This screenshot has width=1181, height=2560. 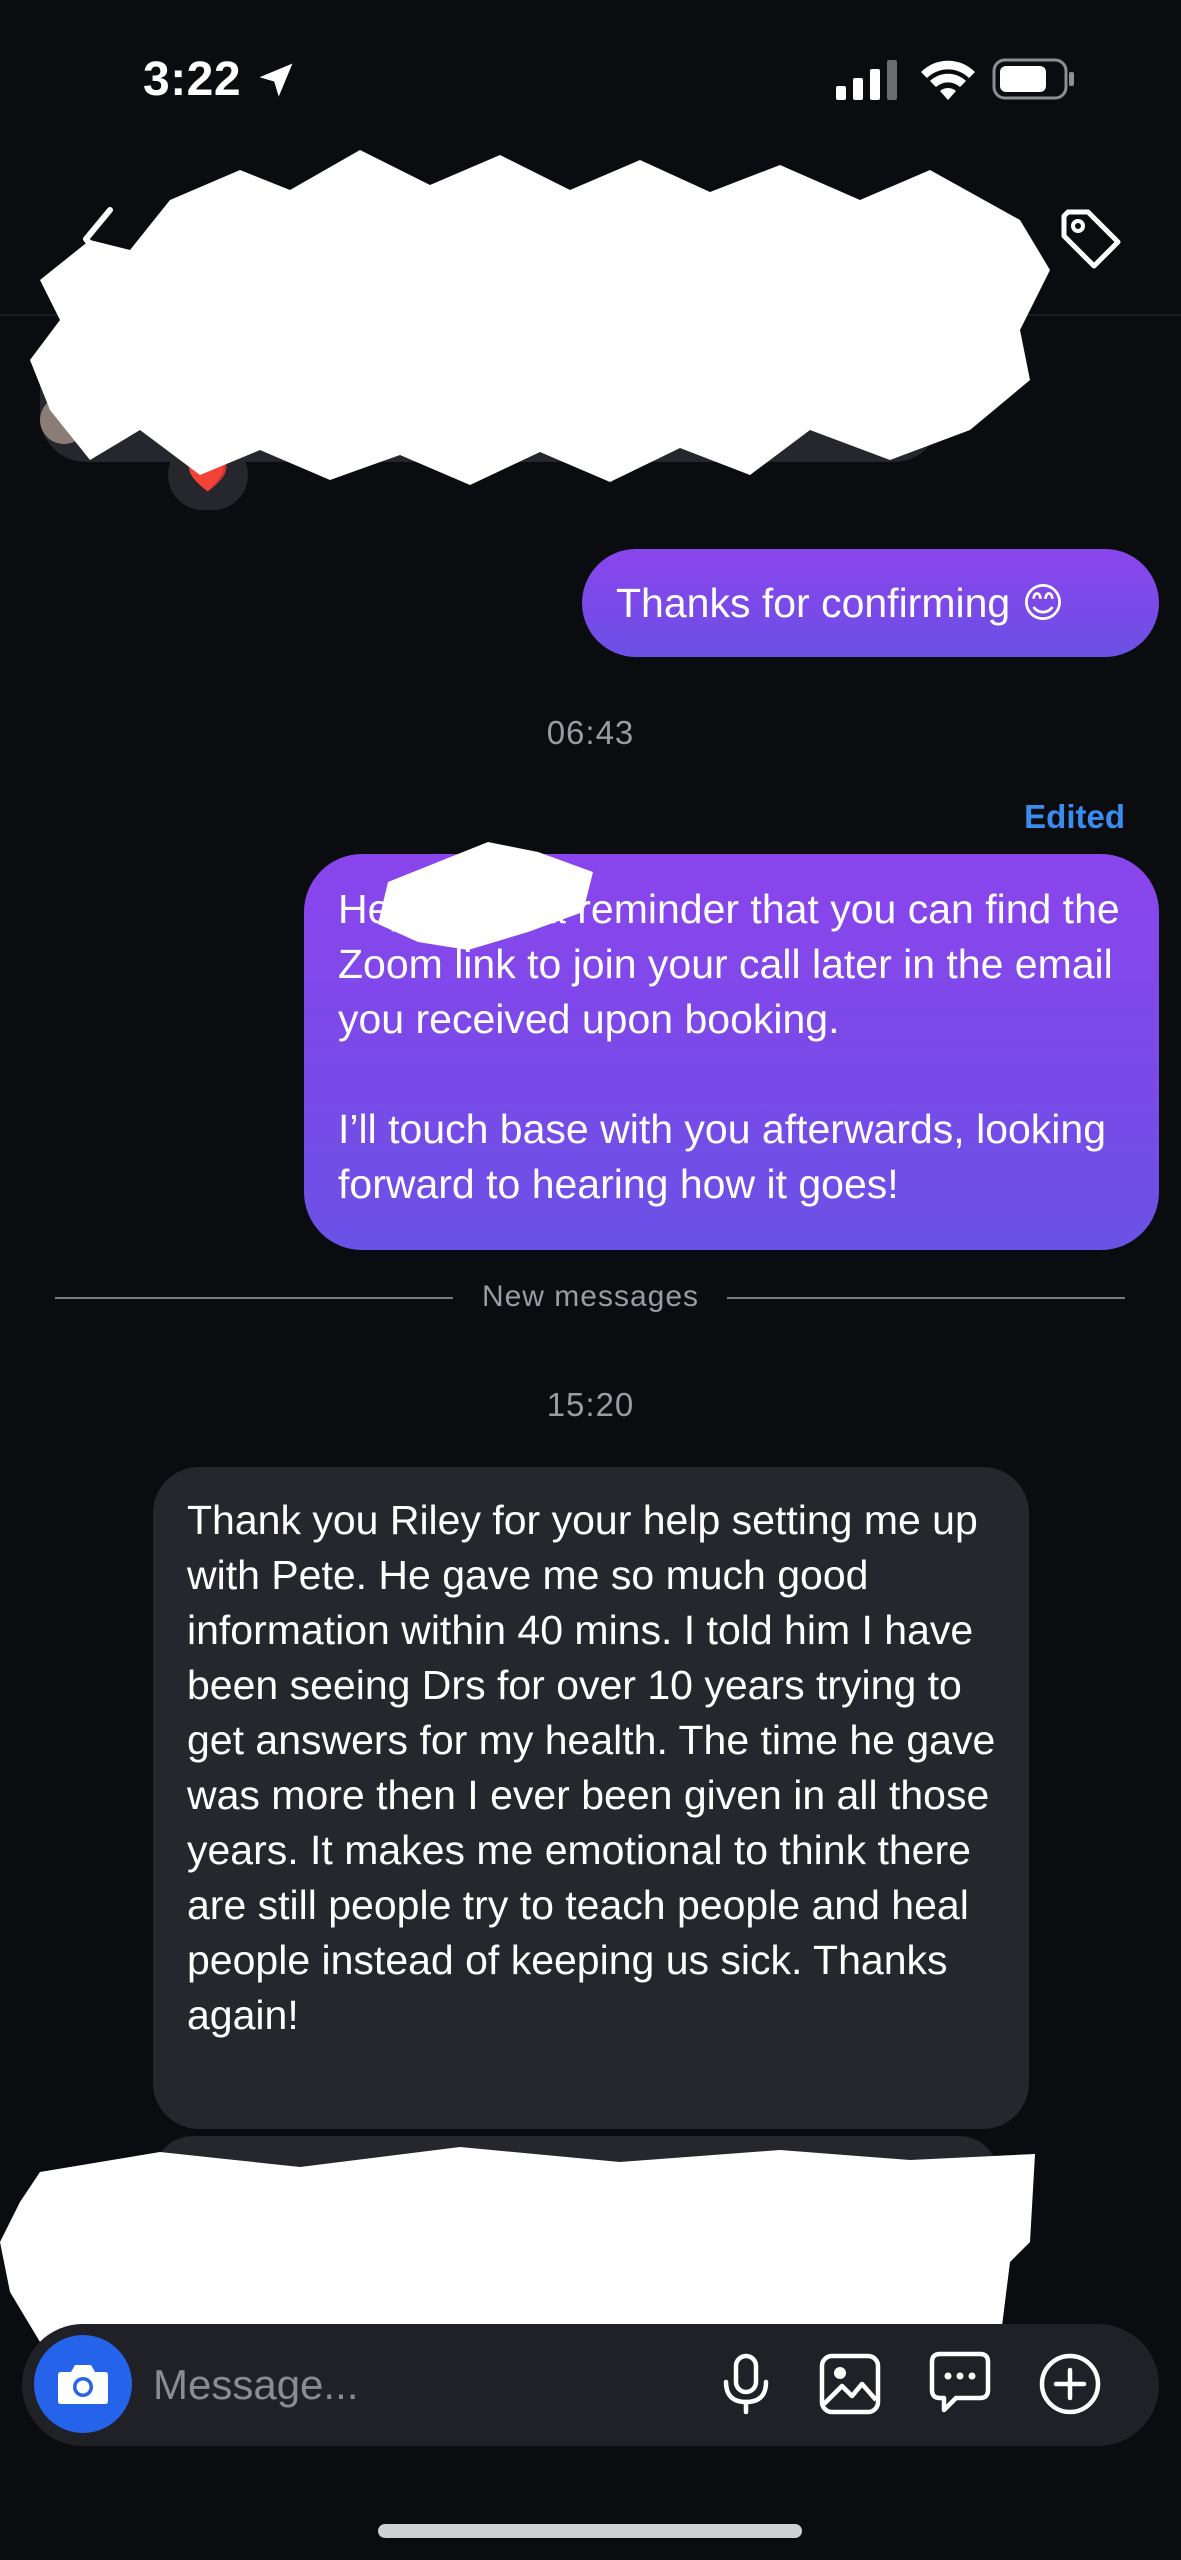 I want to click on microphone-icon, so click(x=746, y=2384).